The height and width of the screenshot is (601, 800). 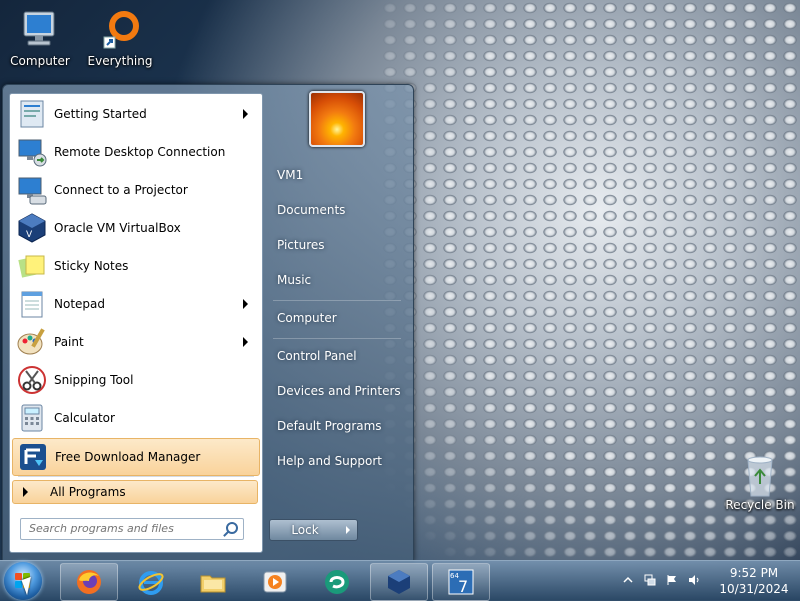 I want to click on paint-icon, so click(x=32, y=342).